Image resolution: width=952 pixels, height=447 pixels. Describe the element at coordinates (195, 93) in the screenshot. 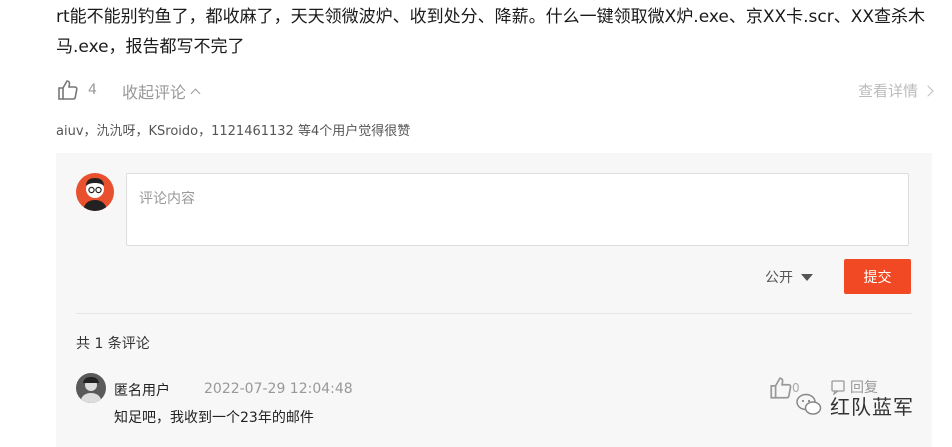

I see `chevron-up-icon` at that location.